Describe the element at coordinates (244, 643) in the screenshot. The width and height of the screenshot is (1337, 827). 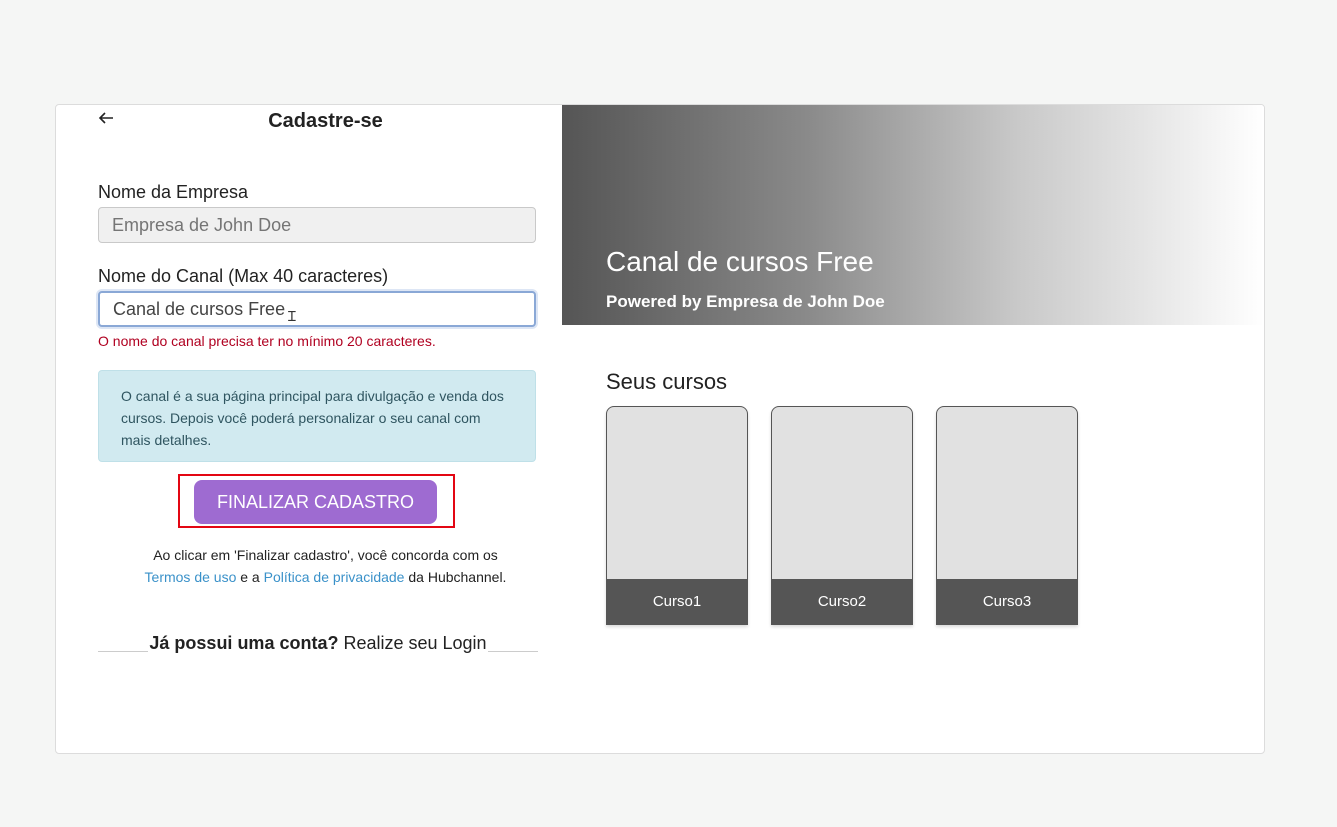
I see `login-question: Já possui uma conta?` at that location.